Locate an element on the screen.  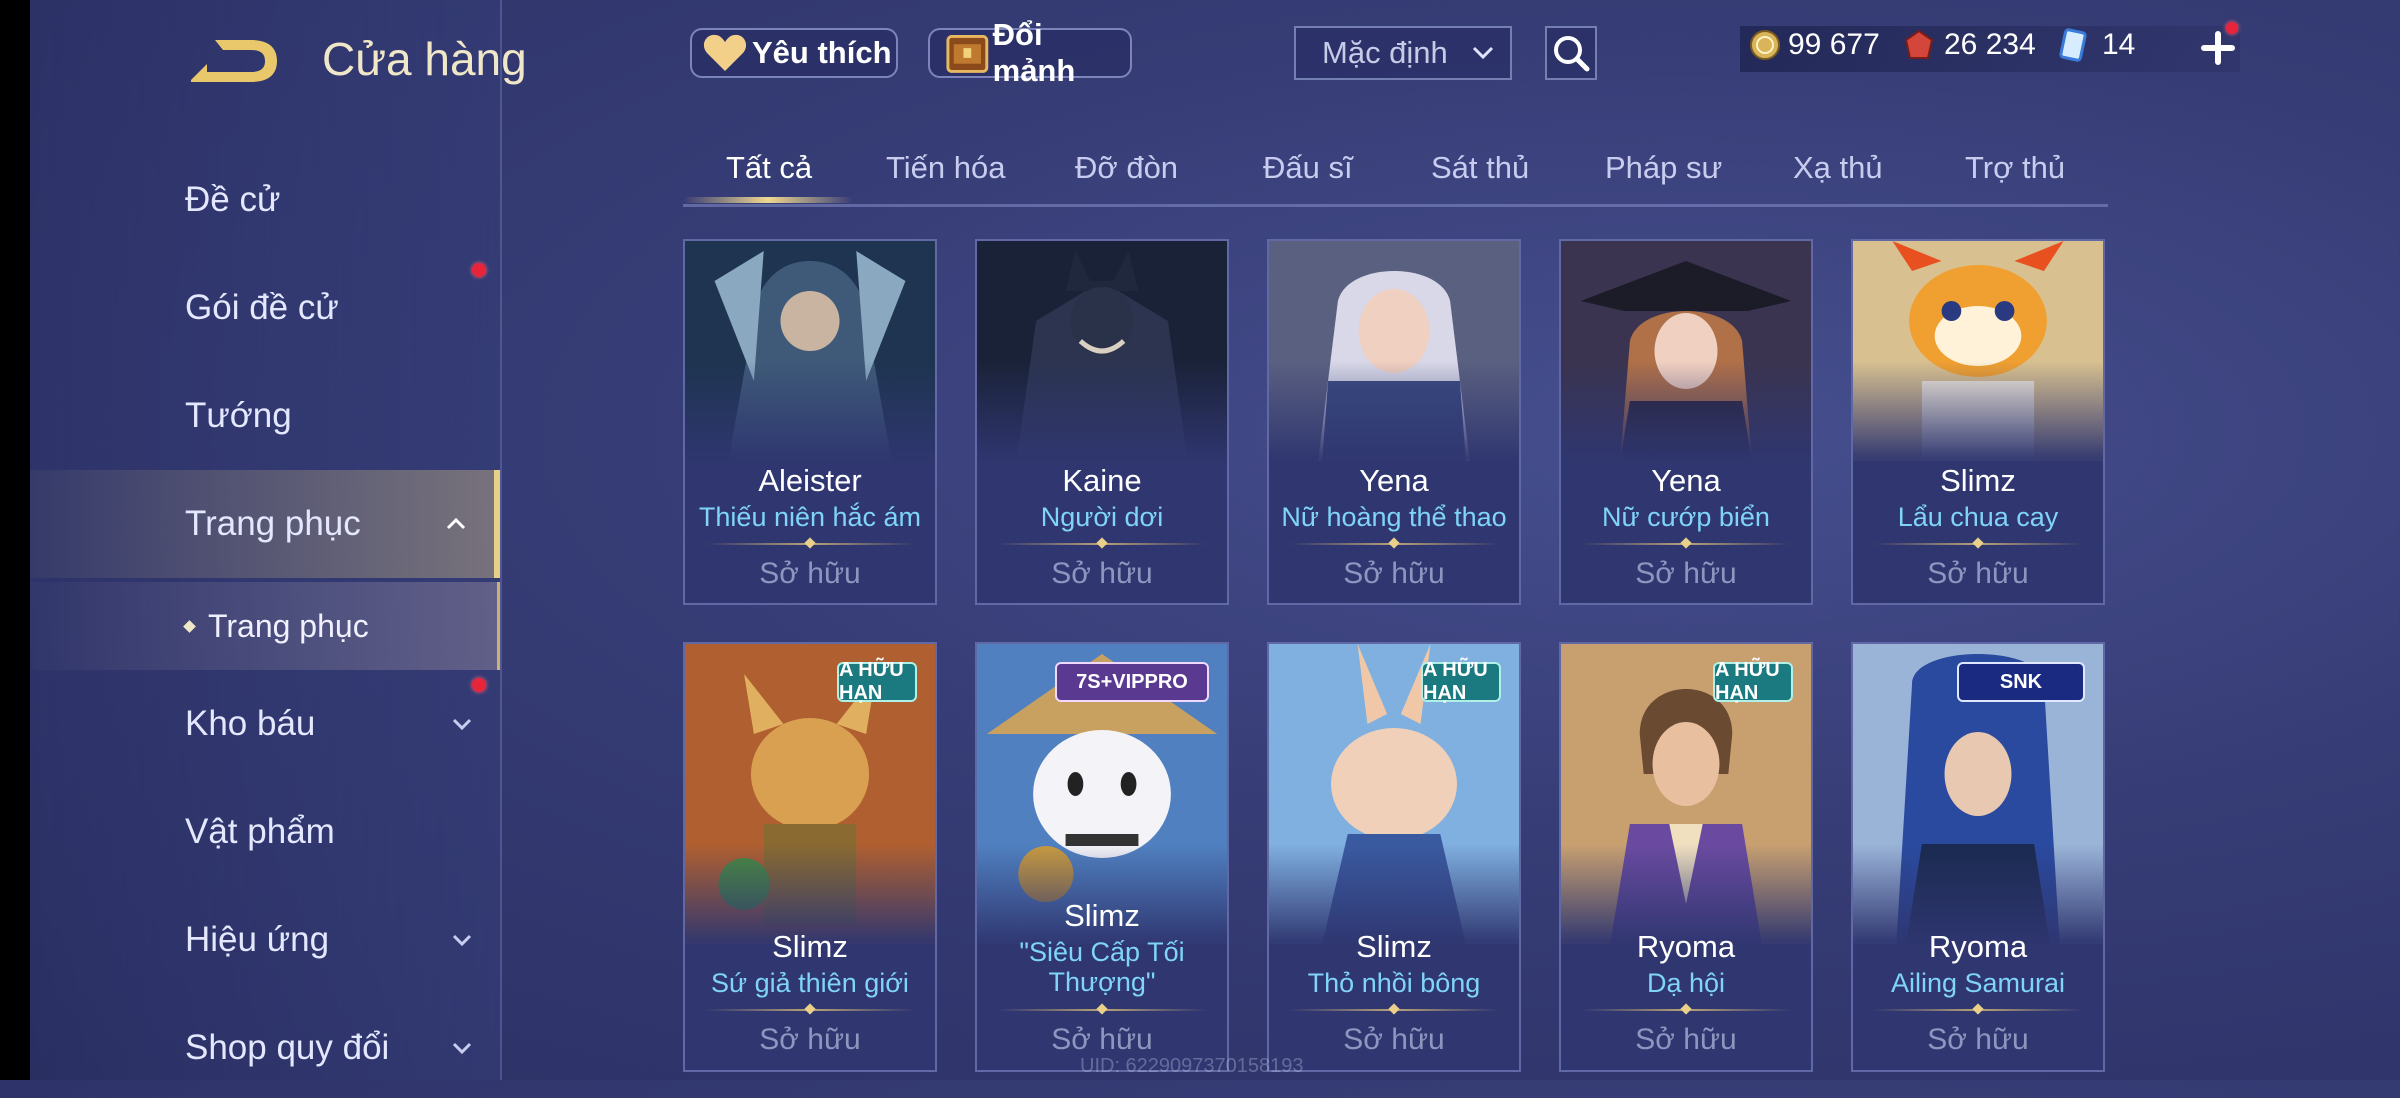
voucher-amount: 26 234 is located at coordinates (1990, 44).